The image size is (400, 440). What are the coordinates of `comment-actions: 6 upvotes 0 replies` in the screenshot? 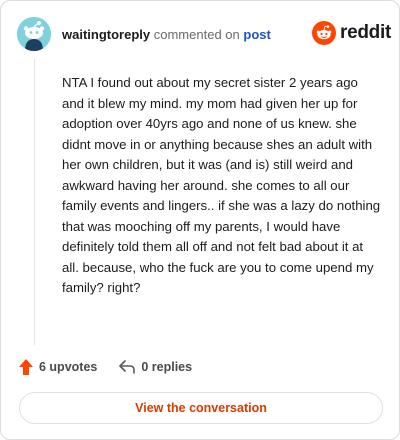 It's located at (105, 367).